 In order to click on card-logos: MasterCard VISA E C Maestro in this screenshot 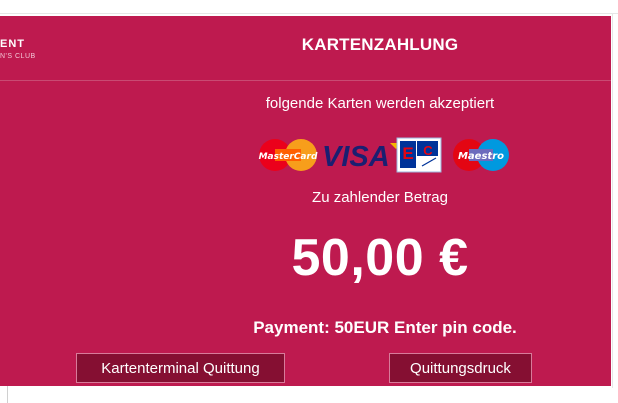, I will do `click(388, 155)`.